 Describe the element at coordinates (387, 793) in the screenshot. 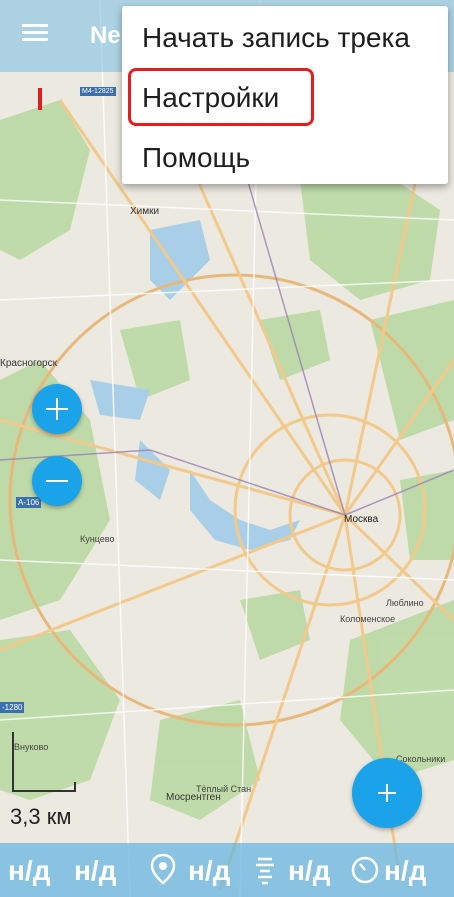

I see `add-fab-button` at that location.